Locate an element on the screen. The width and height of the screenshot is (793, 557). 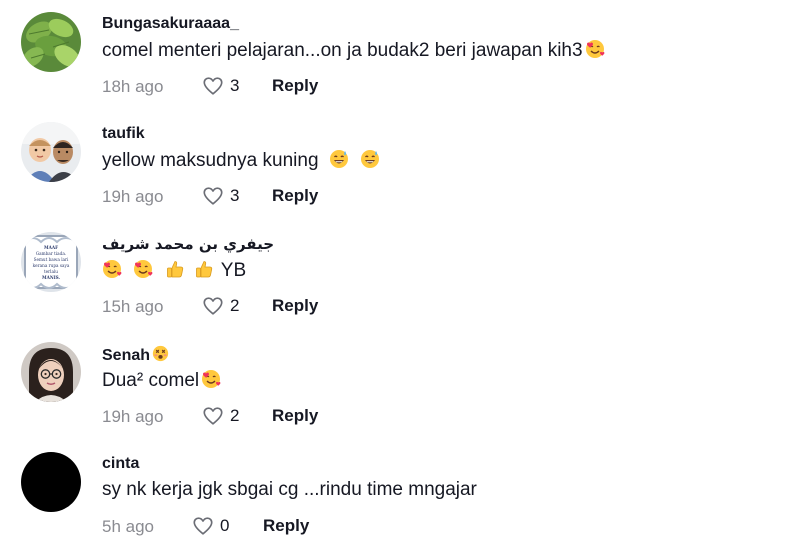
like-count: 0 is located at coordinates (225, 525).